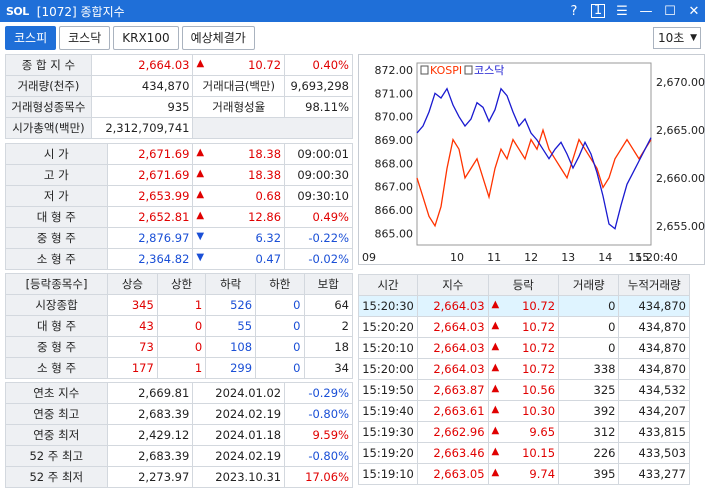  Describe the element at coordinates (394, 233) in the screenshot. I see `left-tick-label: 865.00` at that location.